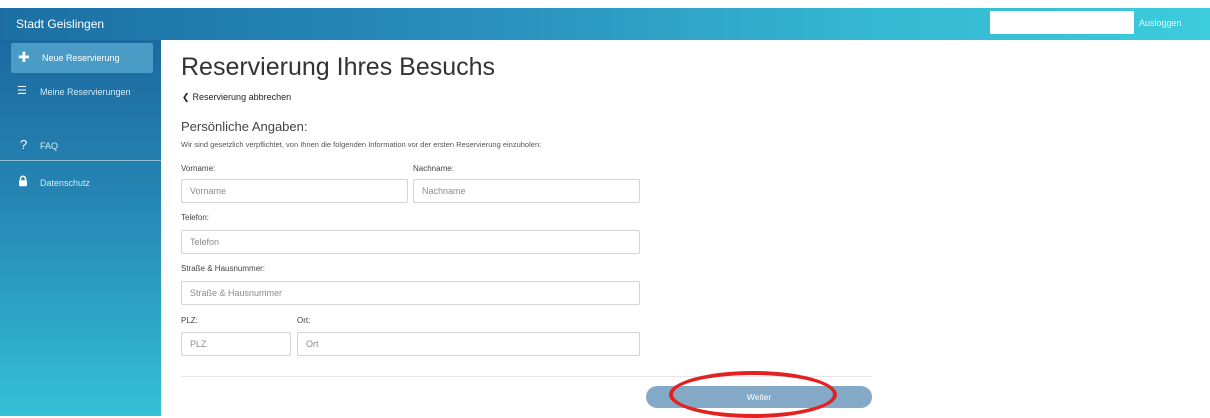 Image resolution: width=1210 pixels, height=418 pixels. What do you see at coordinates (49, 146) in the screenshot?
I see `sidebar-item-label: FAQ` at bounding box center [49, 146].